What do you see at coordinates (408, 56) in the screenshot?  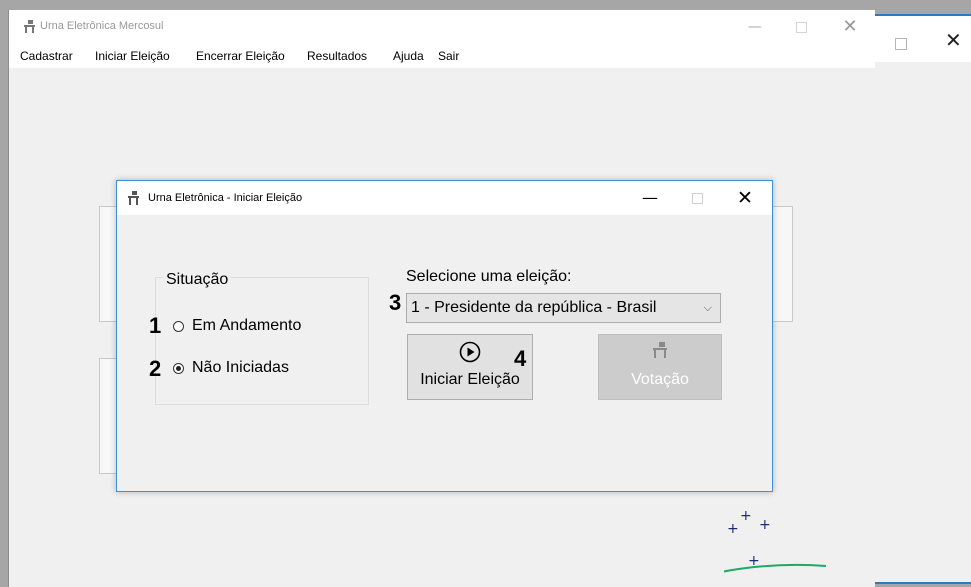 I see `menu-ajuda: Ajuda` at bounding box center [408, 56].